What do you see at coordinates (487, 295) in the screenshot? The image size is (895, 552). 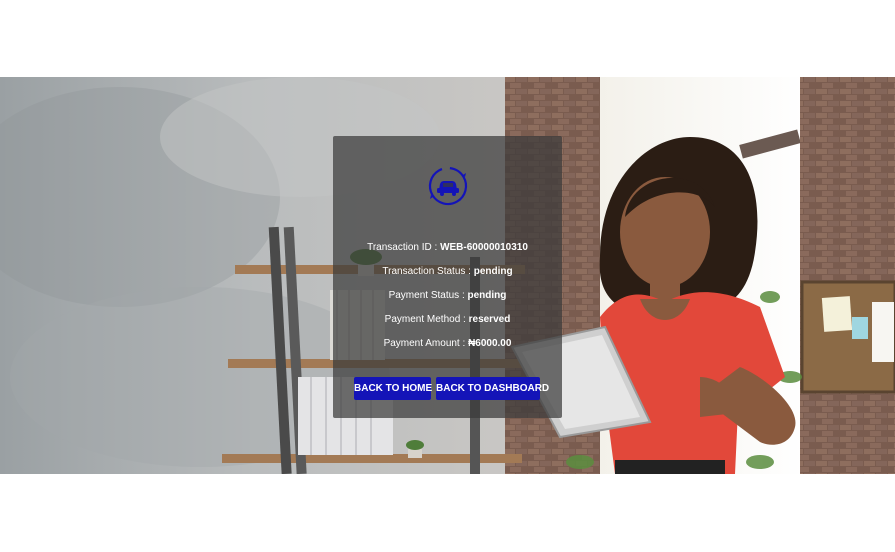 I see `payment-status-value: pending` at bounding box center [487, 295].